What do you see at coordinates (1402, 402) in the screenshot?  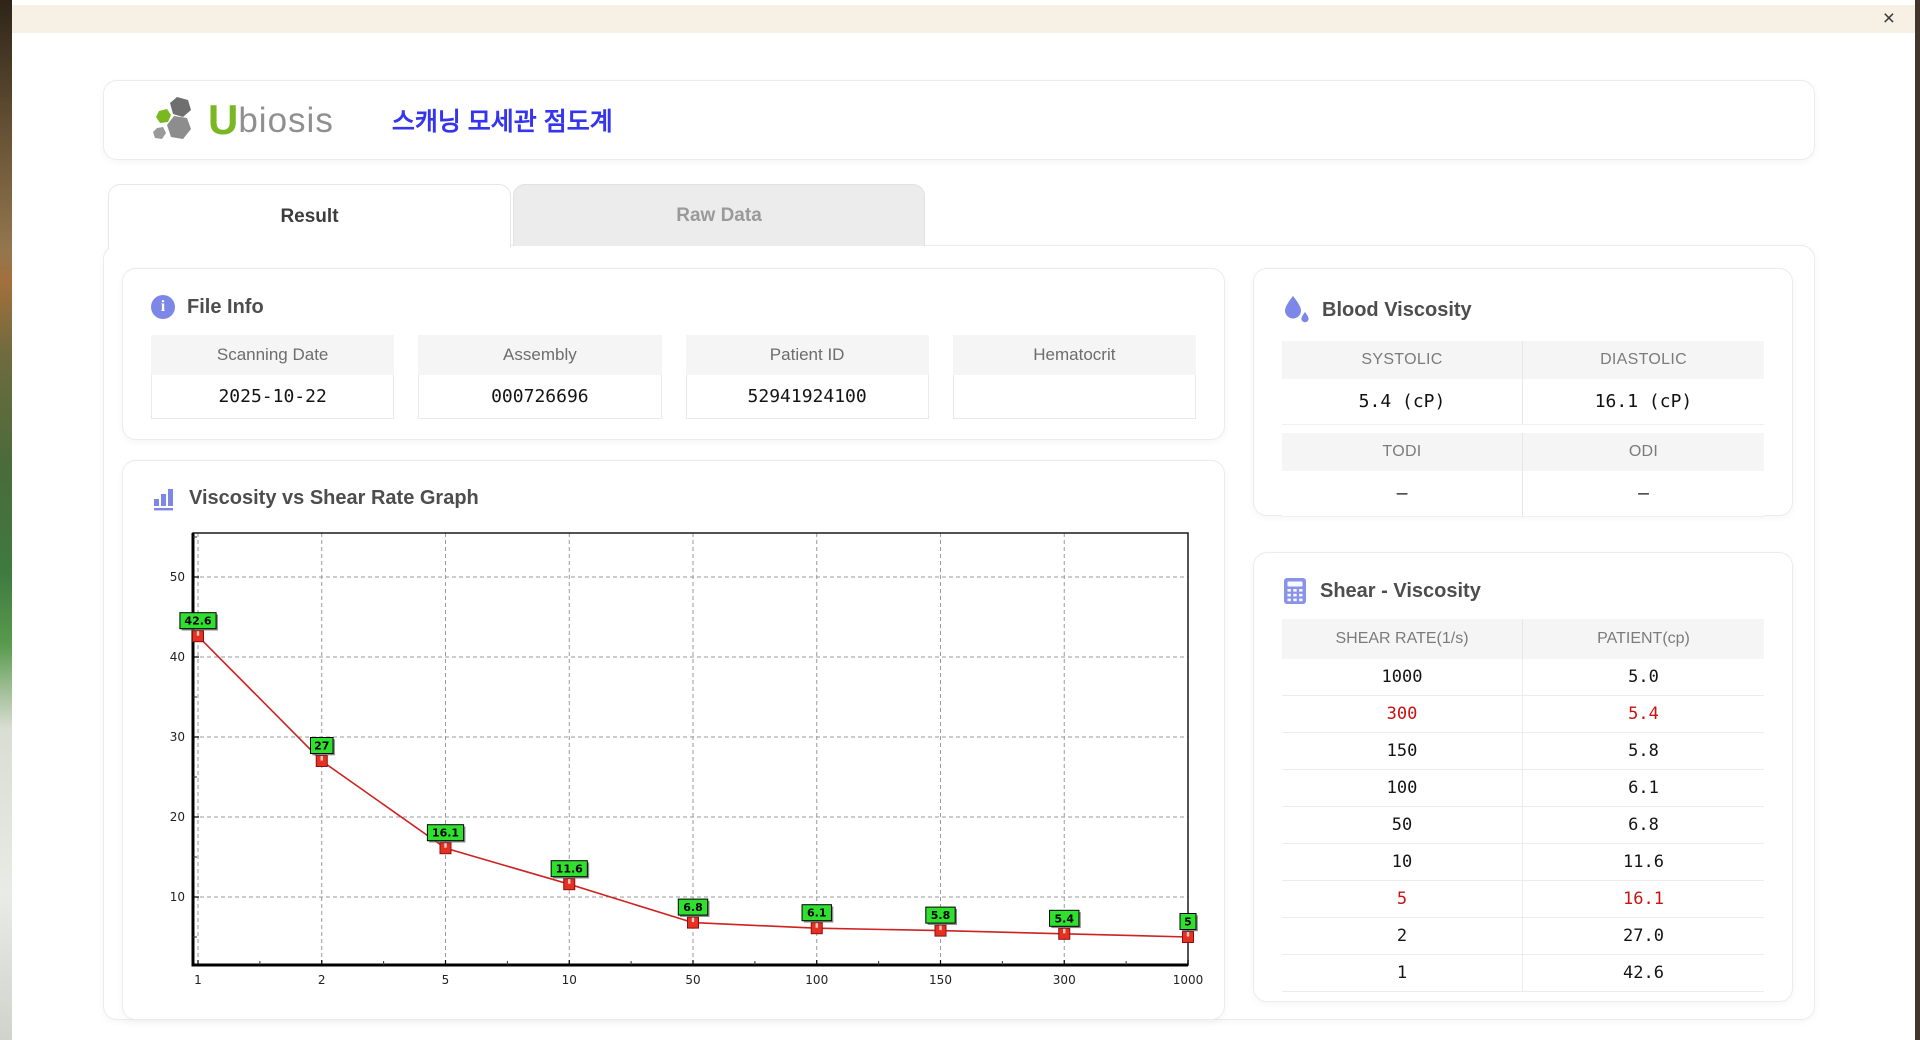 I see `systolic-value: 5.4 (cP)` at bounding box center [1402, 402].